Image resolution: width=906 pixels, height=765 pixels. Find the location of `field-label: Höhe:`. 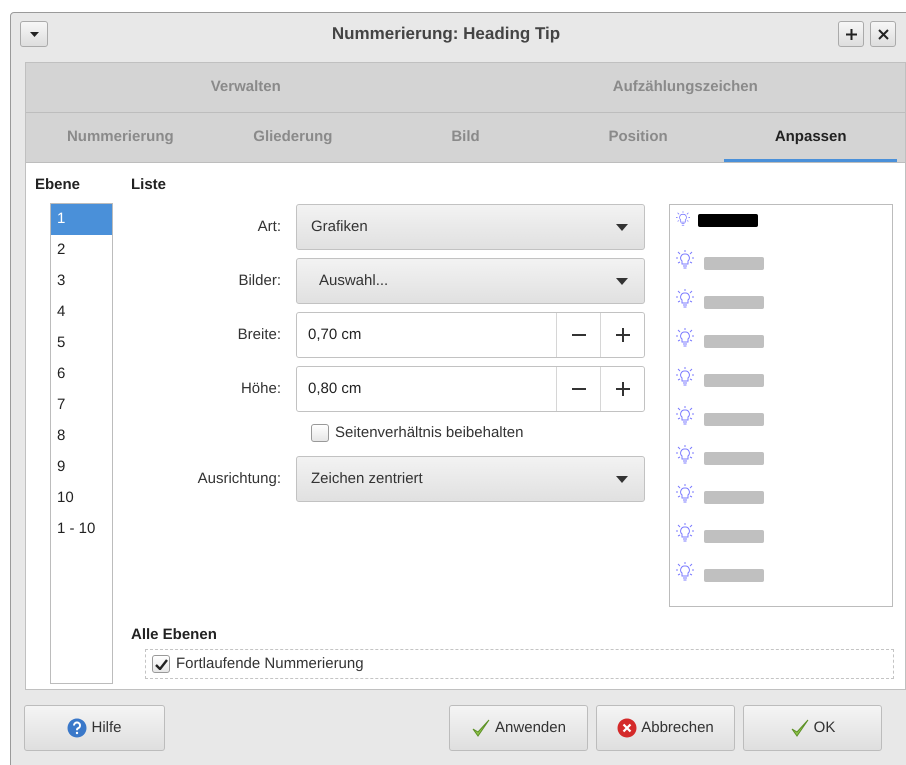

field-label: Höhe: is located at coordinates (261, 388).